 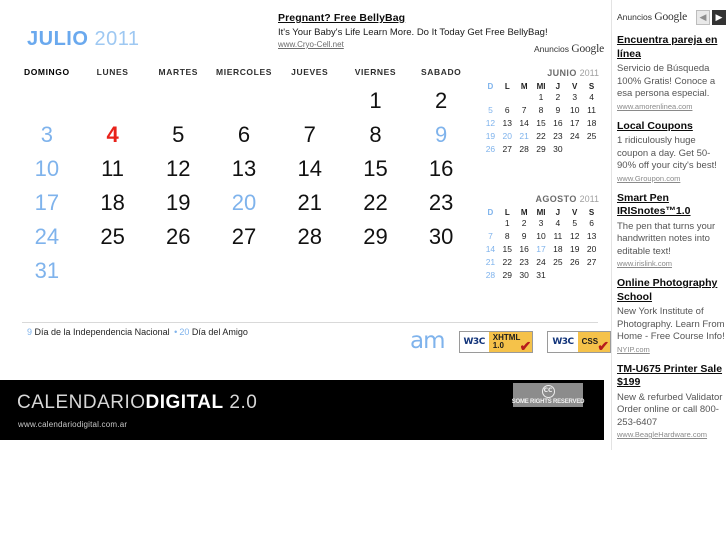 What do you see at coordinates (47, 169) in the screenshot?
I see `day-cell-10: 10` at bounding box center [47, 169].